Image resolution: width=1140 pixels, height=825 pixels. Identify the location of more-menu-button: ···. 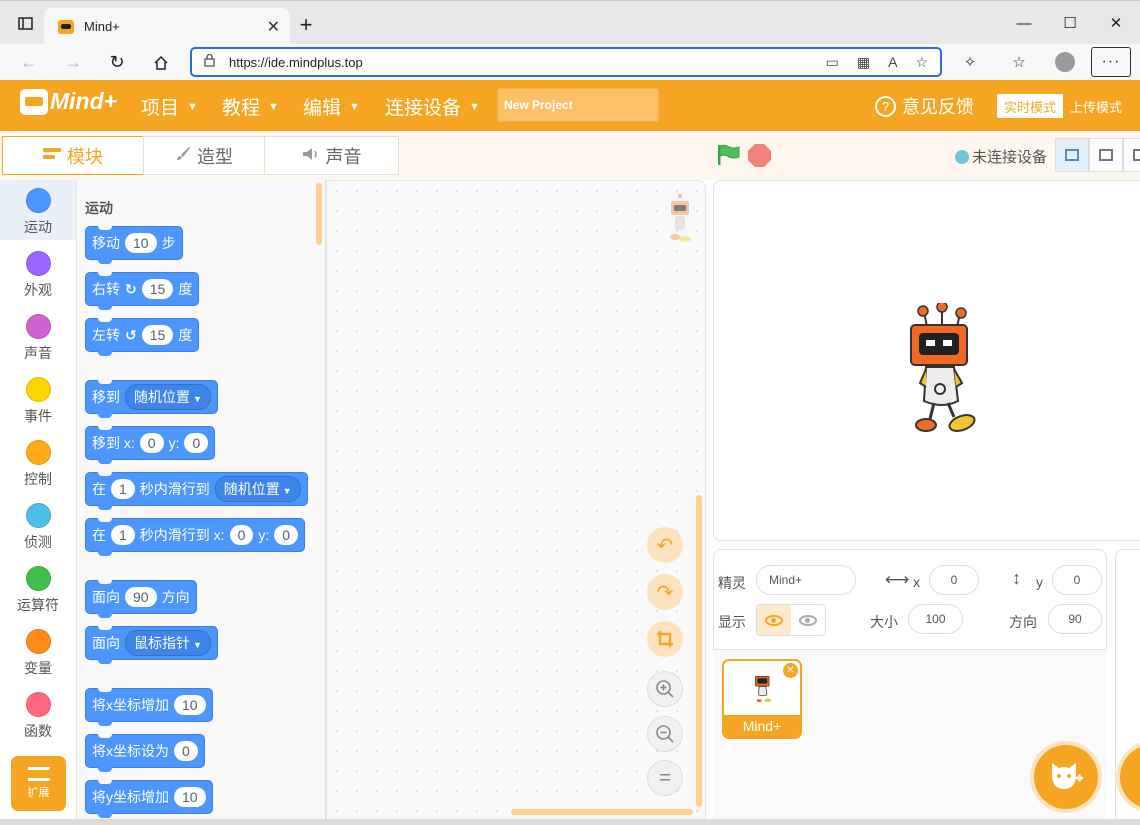
(1111, 62).